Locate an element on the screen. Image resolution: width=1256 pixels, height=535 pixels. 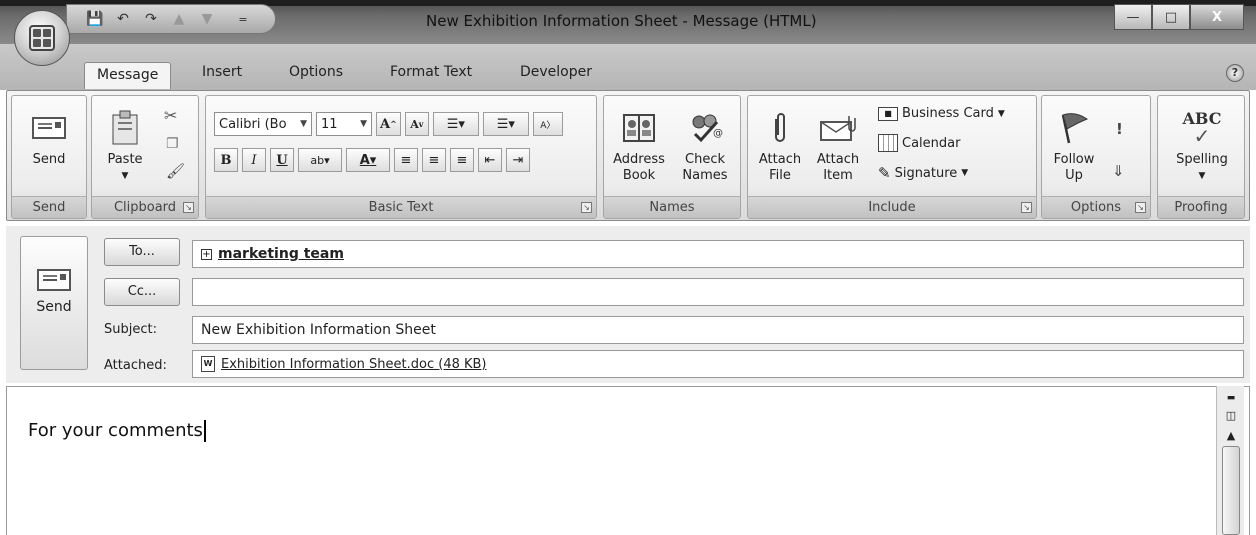
paste-button: Paste ▼ is located at coordinates (125, 146).